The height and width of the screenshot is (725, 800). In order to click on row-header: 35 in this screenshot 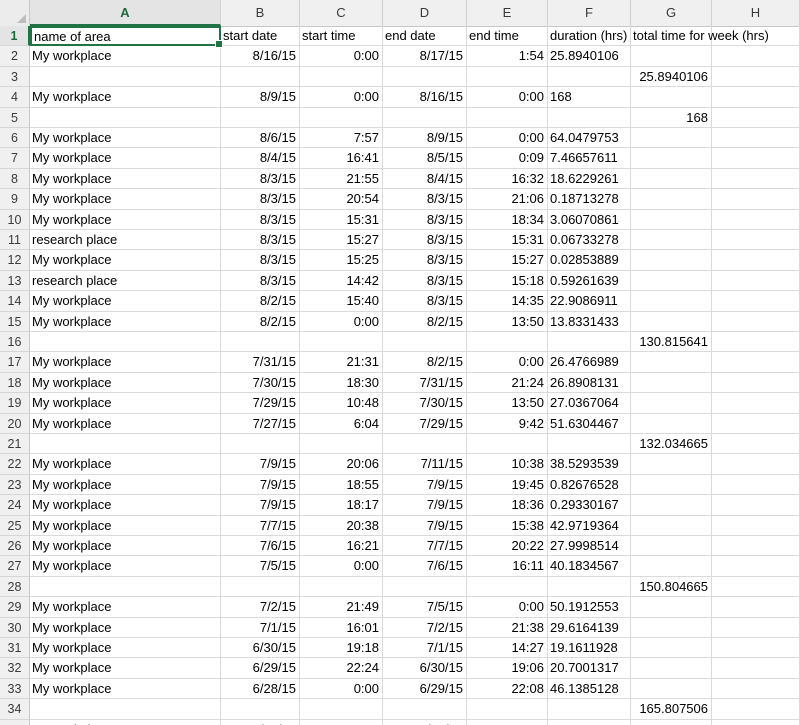, I will do `click(15, 722)`.